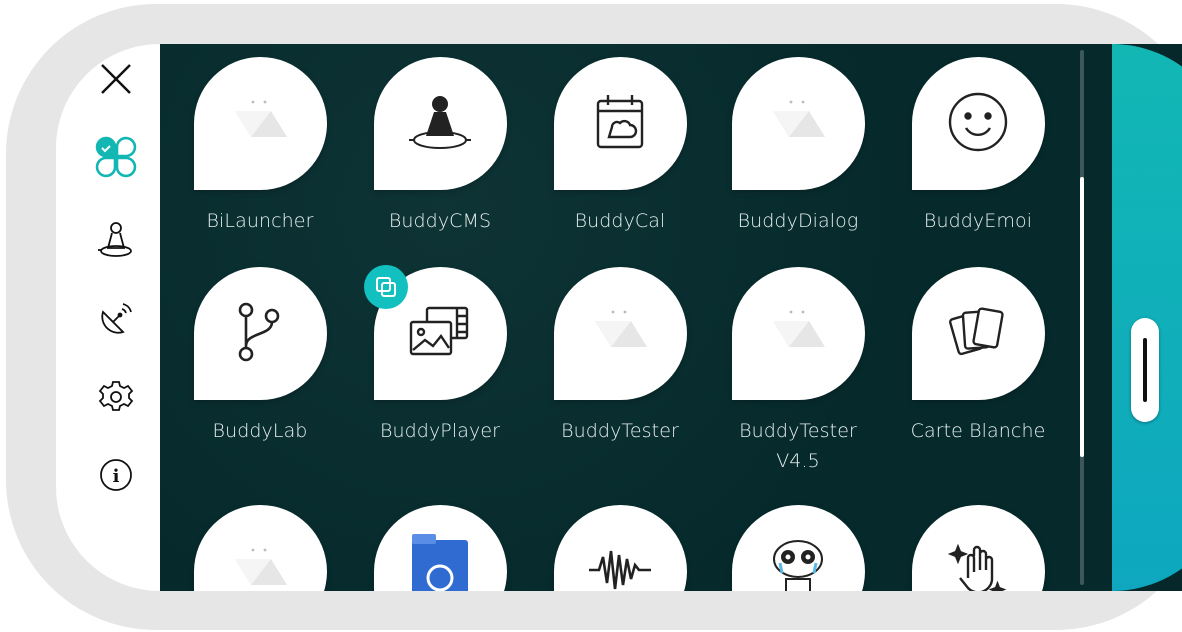  I want to click on branch-icon, so click(260, 334).